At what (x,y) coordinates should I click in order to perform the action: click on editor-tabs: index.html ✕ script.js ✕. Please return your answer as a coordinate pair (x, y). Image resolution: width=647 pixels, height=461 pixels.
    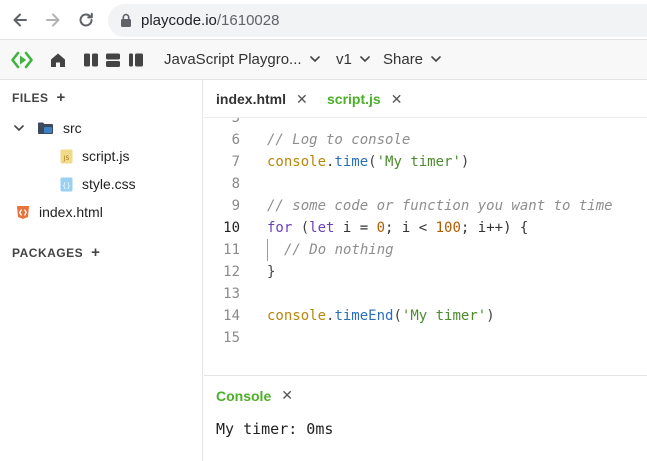
    Looking at the image, I should click on (425, 99).